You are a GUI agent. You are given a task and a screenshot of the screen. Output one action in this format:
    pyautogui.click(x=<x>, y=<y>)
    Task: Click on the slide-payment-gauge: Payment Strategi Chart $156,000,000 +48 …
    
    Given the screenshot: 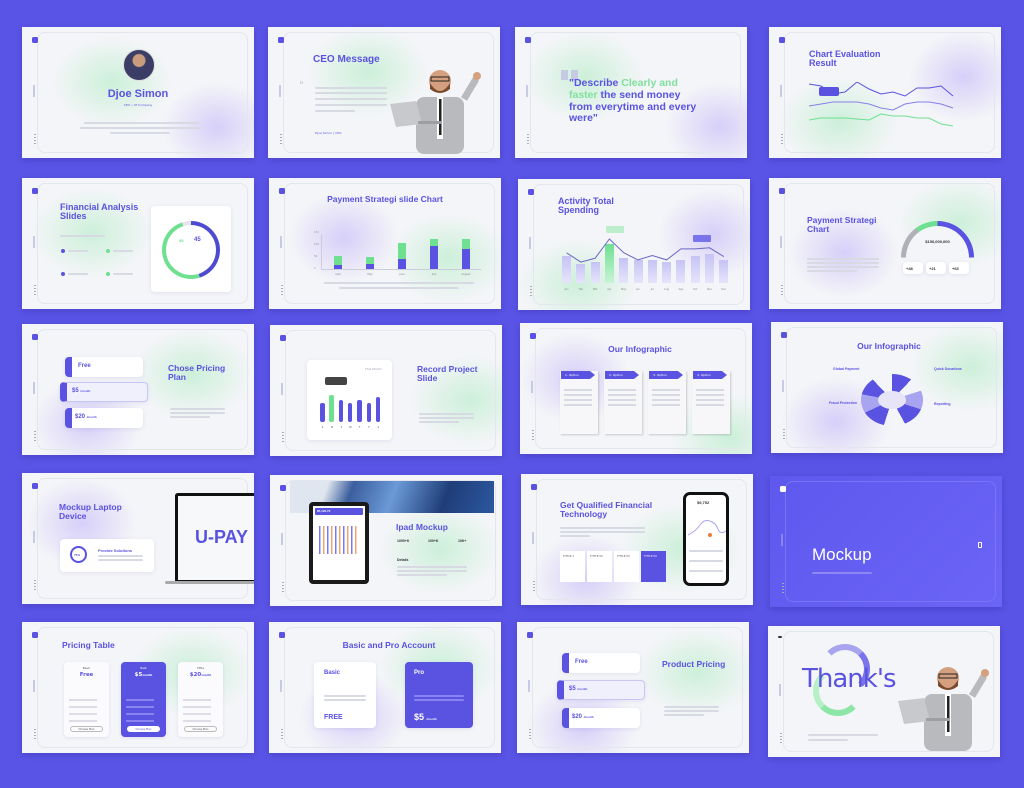 What is the action you would take?
    pyautogui.click(x=885, y=243)
    